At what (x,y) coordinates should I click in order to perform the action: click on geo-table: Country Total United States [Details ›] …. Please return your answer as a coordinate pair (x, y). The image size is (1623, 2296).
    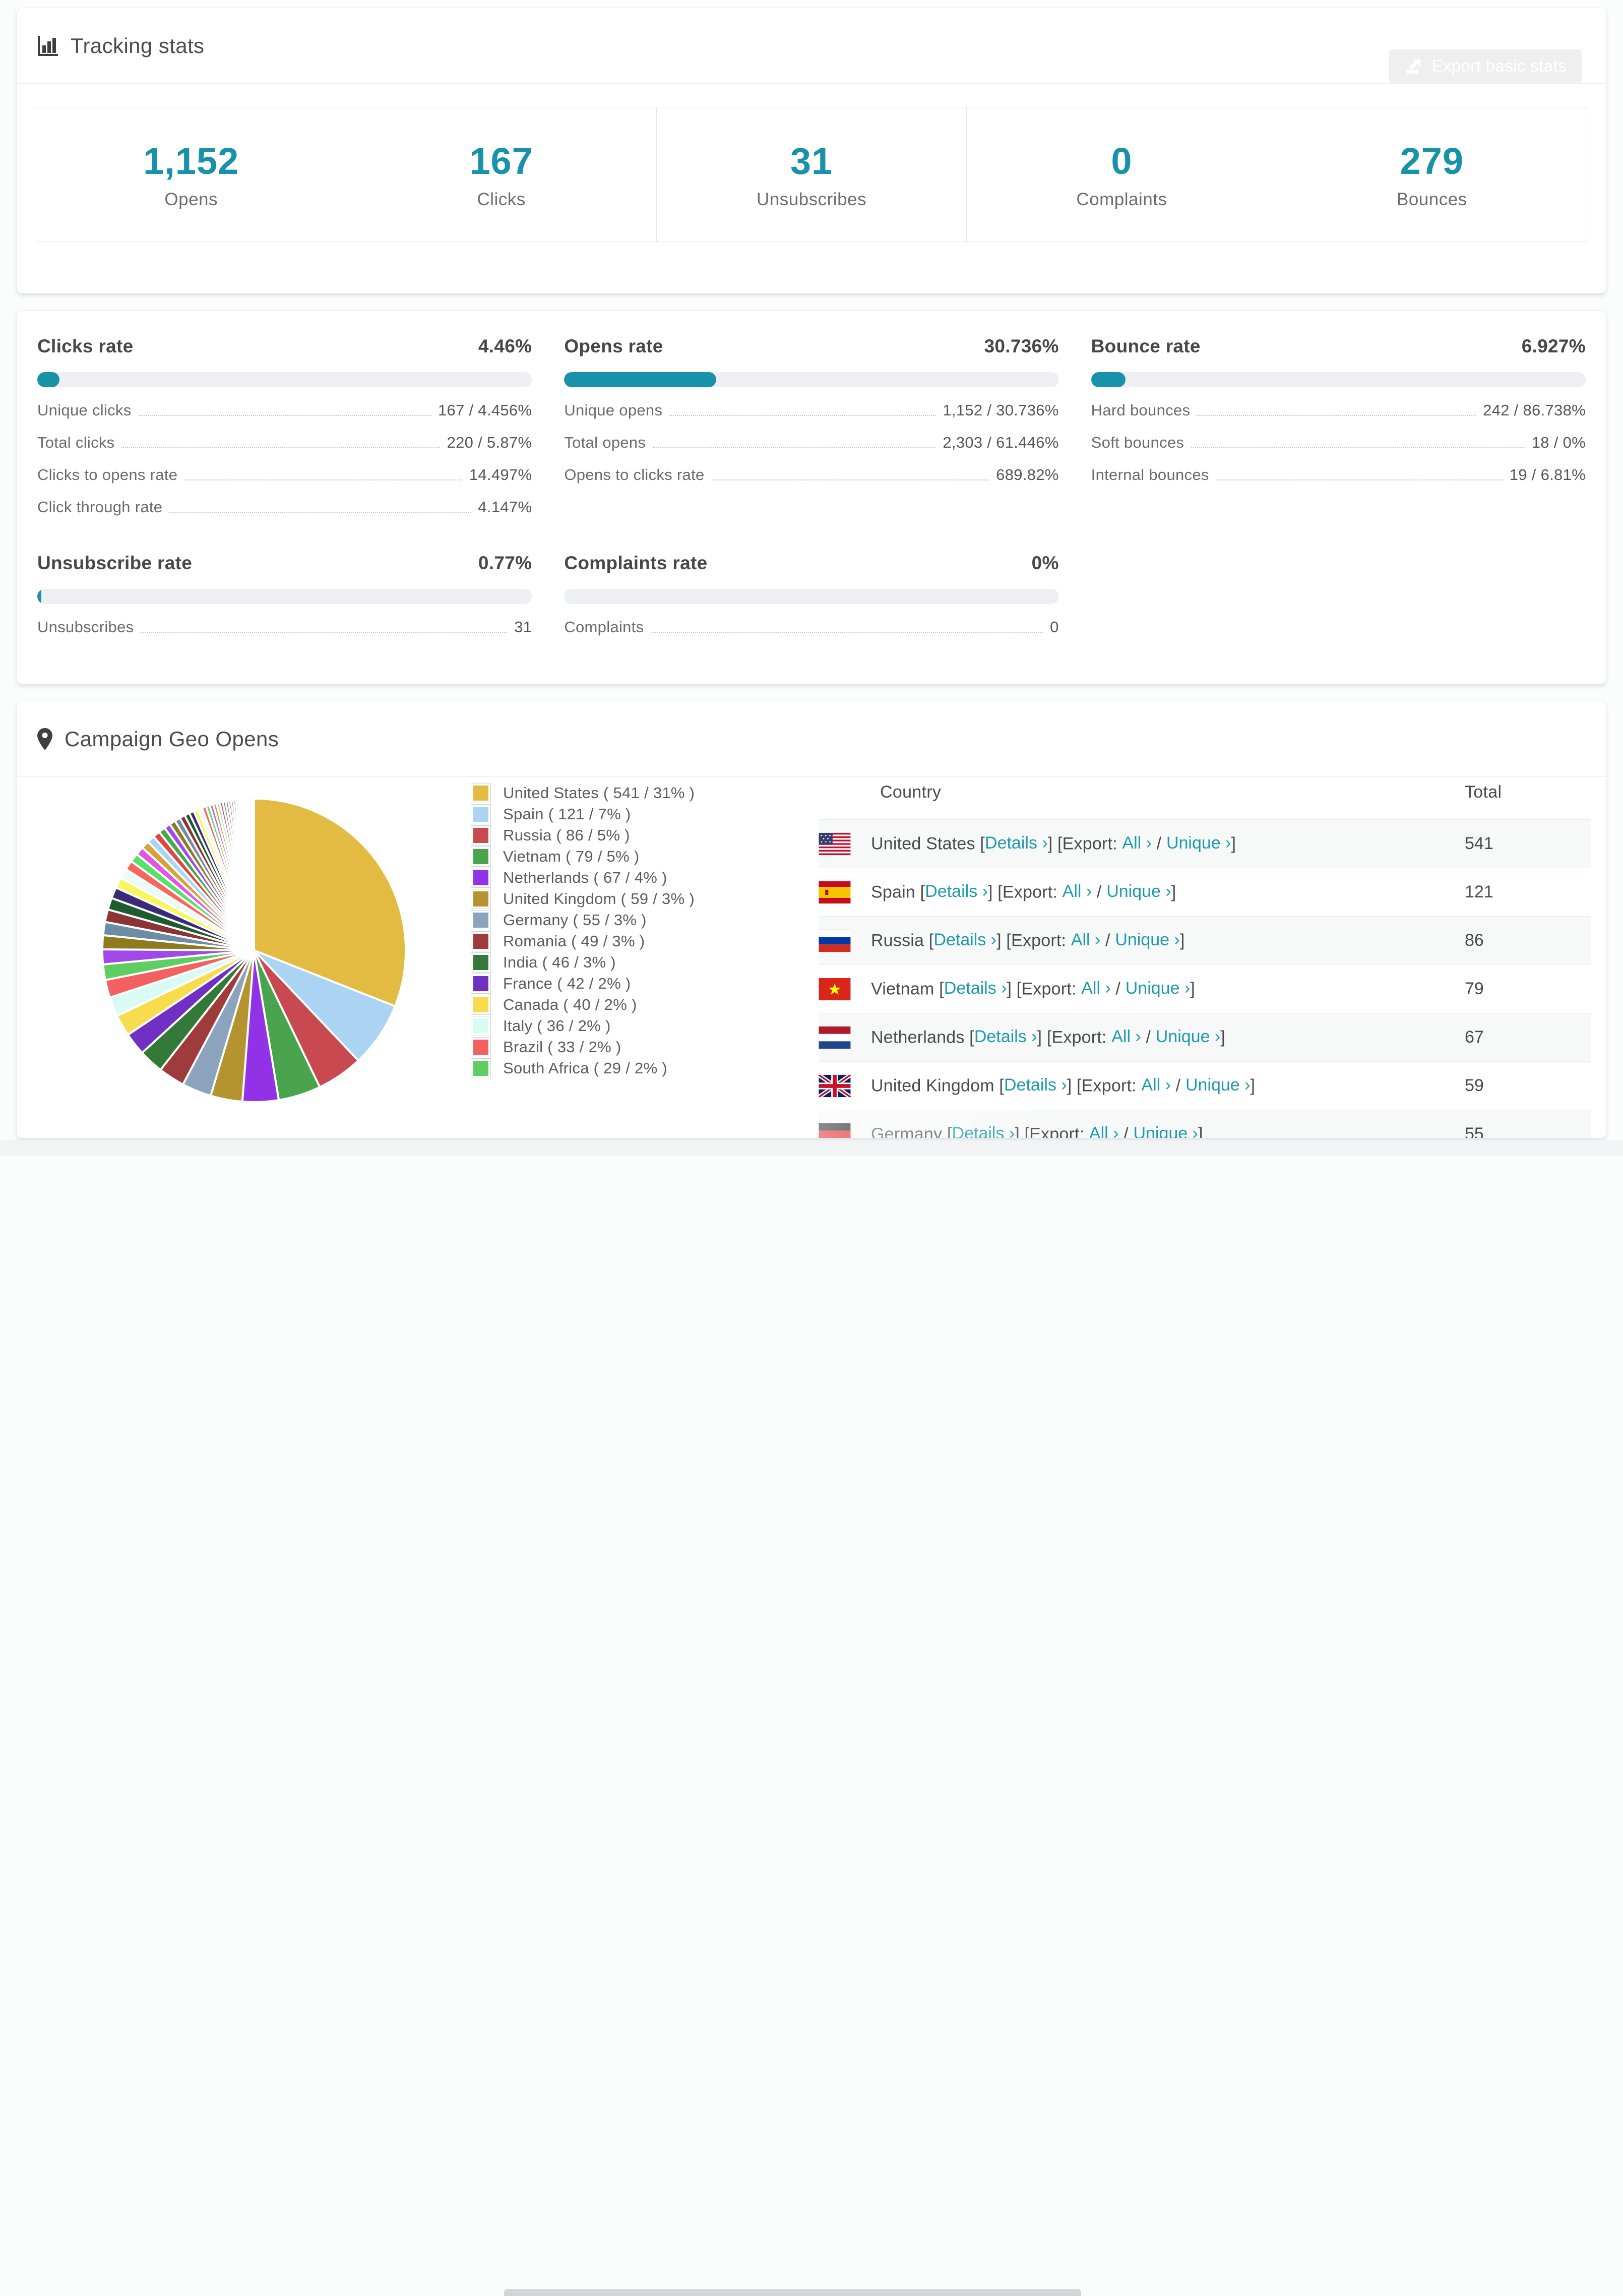
    Looking at the image, I should click on (1205, 950).